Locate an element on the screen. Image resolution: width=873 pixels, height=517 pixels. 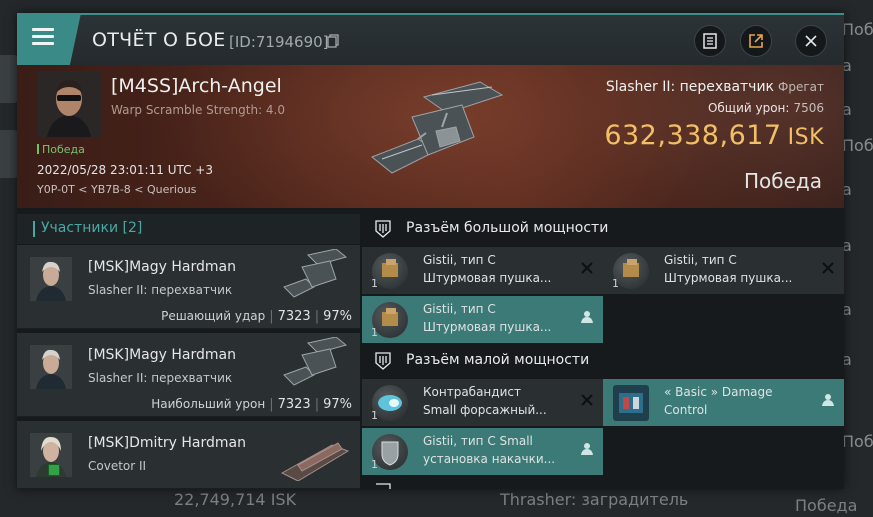
module-item: « Basic » Damage Control is located at coordinates (723, 402).